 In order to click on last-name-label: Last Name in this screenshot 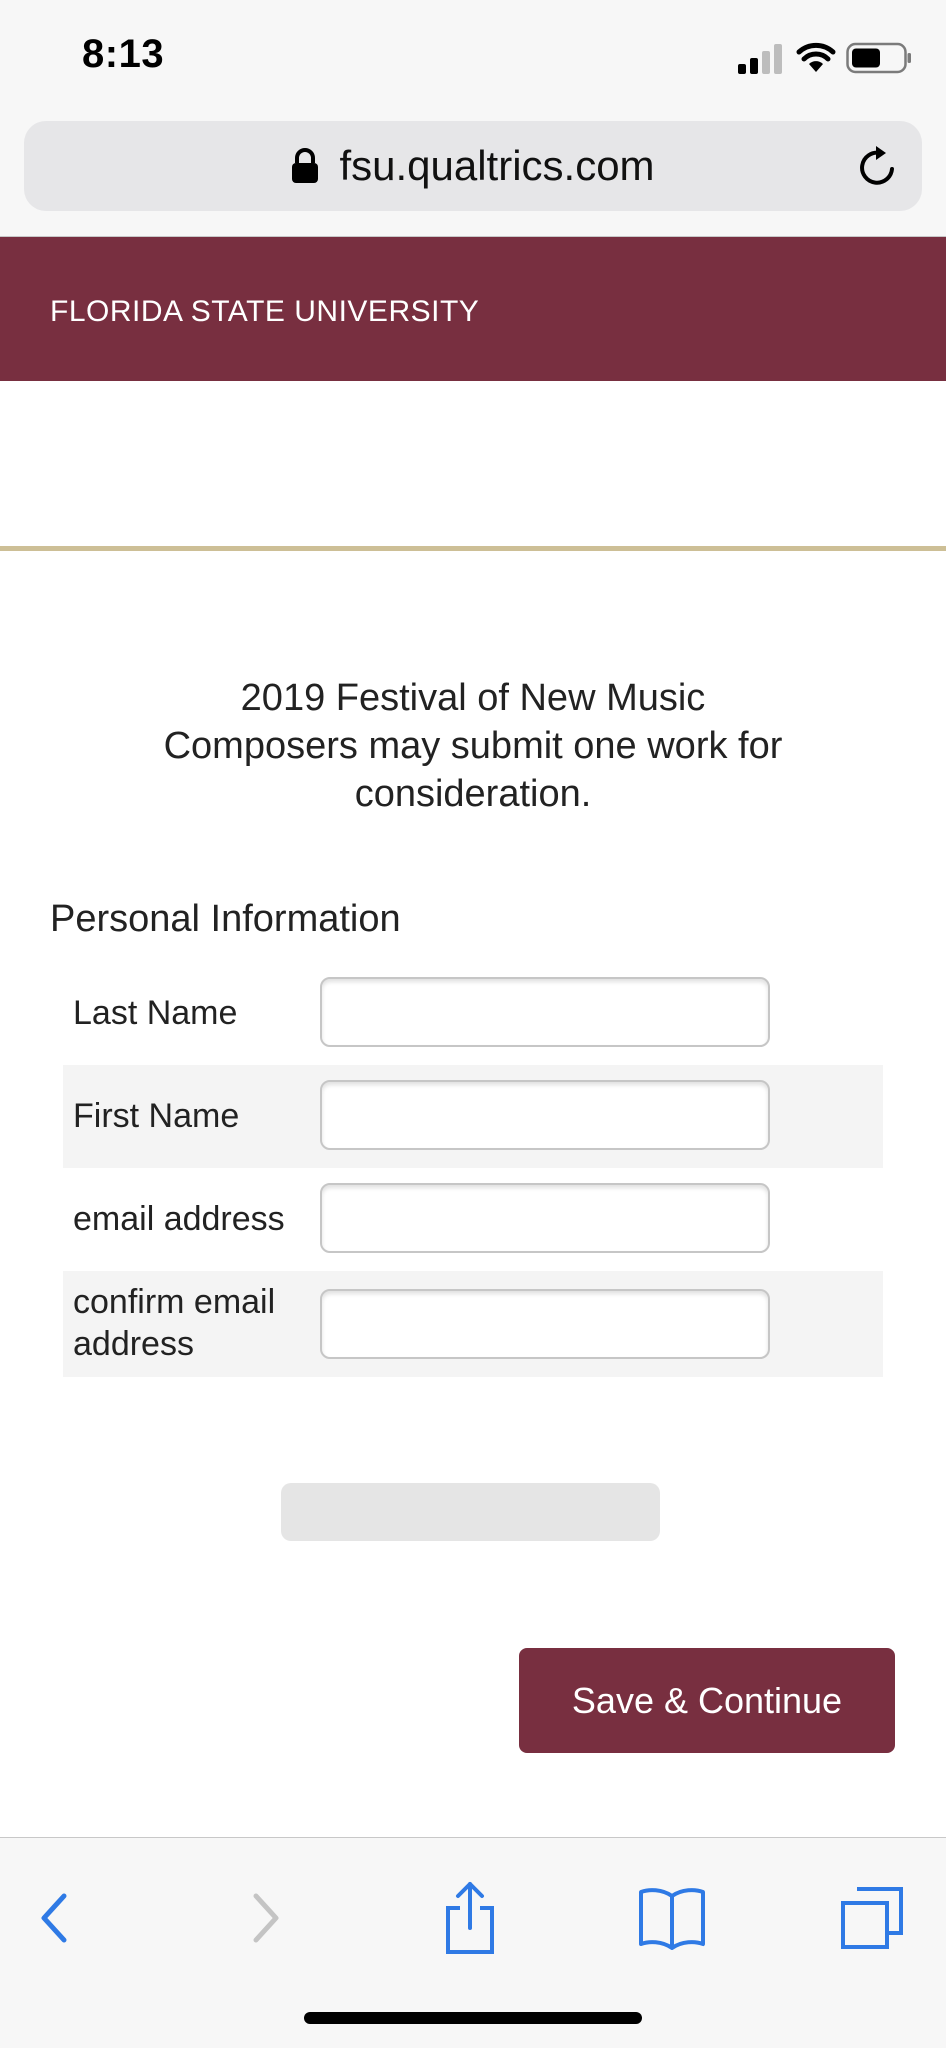, I will do `click(155, 1013)`.